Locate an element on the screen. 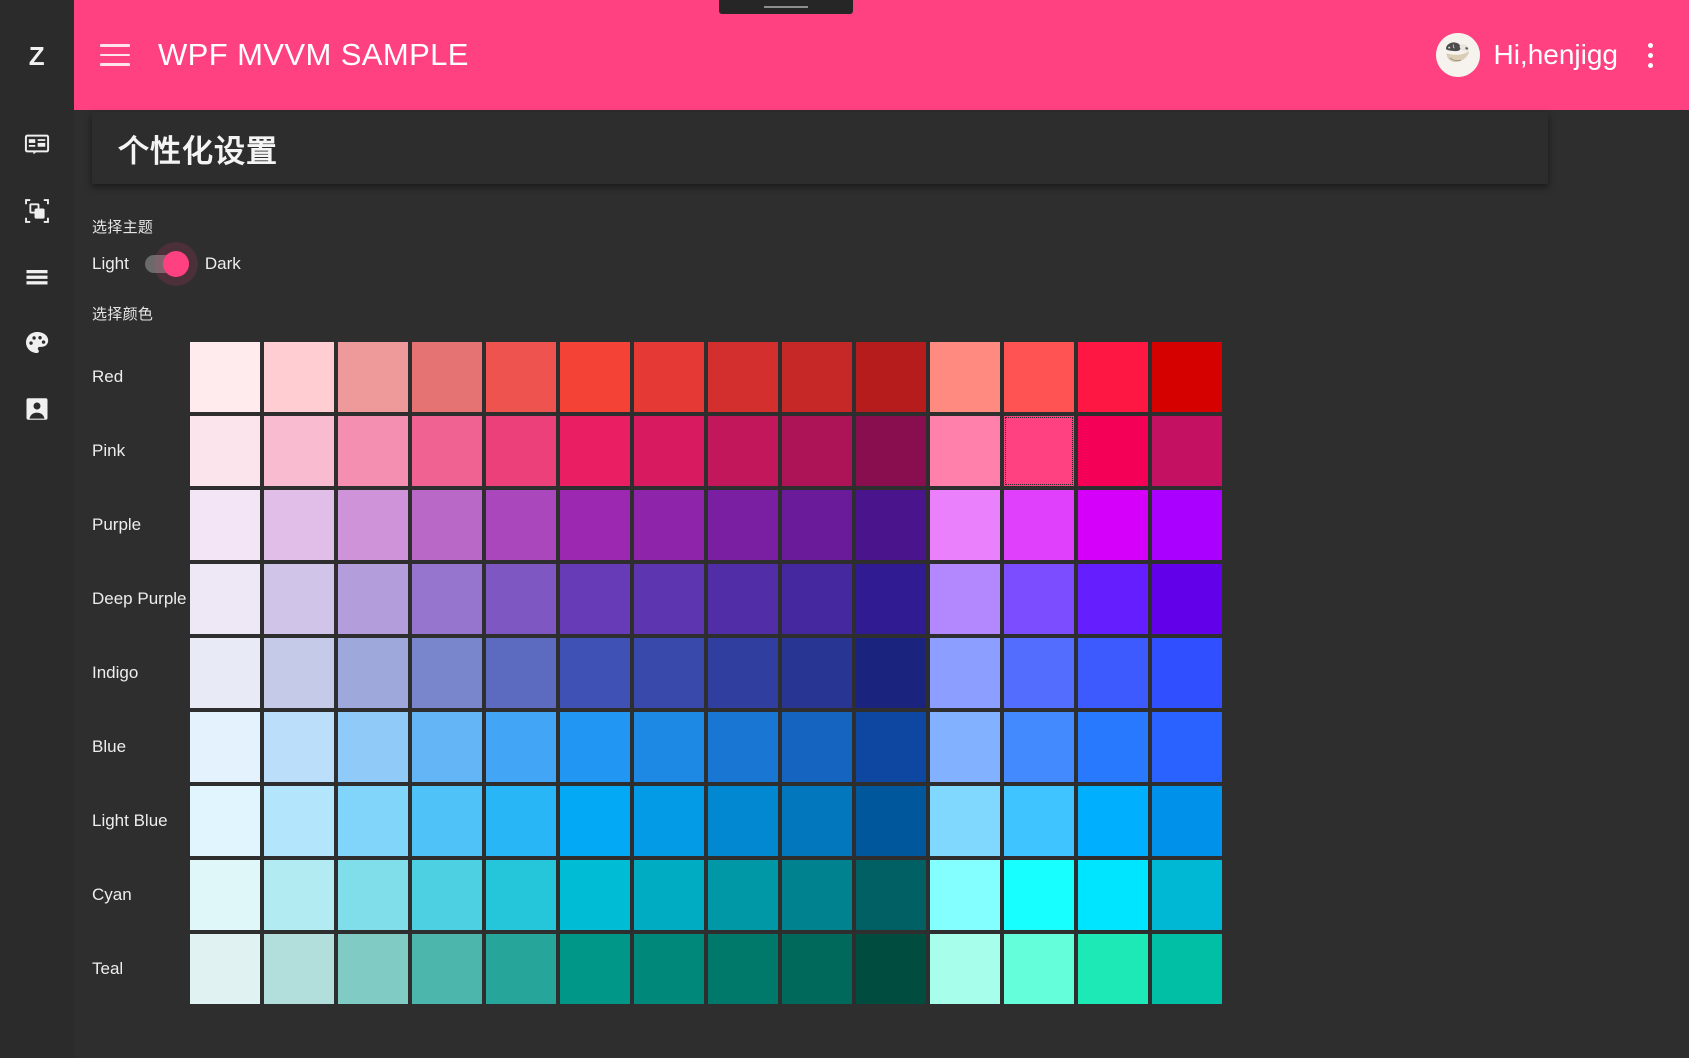 This screenshot has height=1058, width=1689. color-swatch-teal-A400 is located at coordinates (1113, 969).